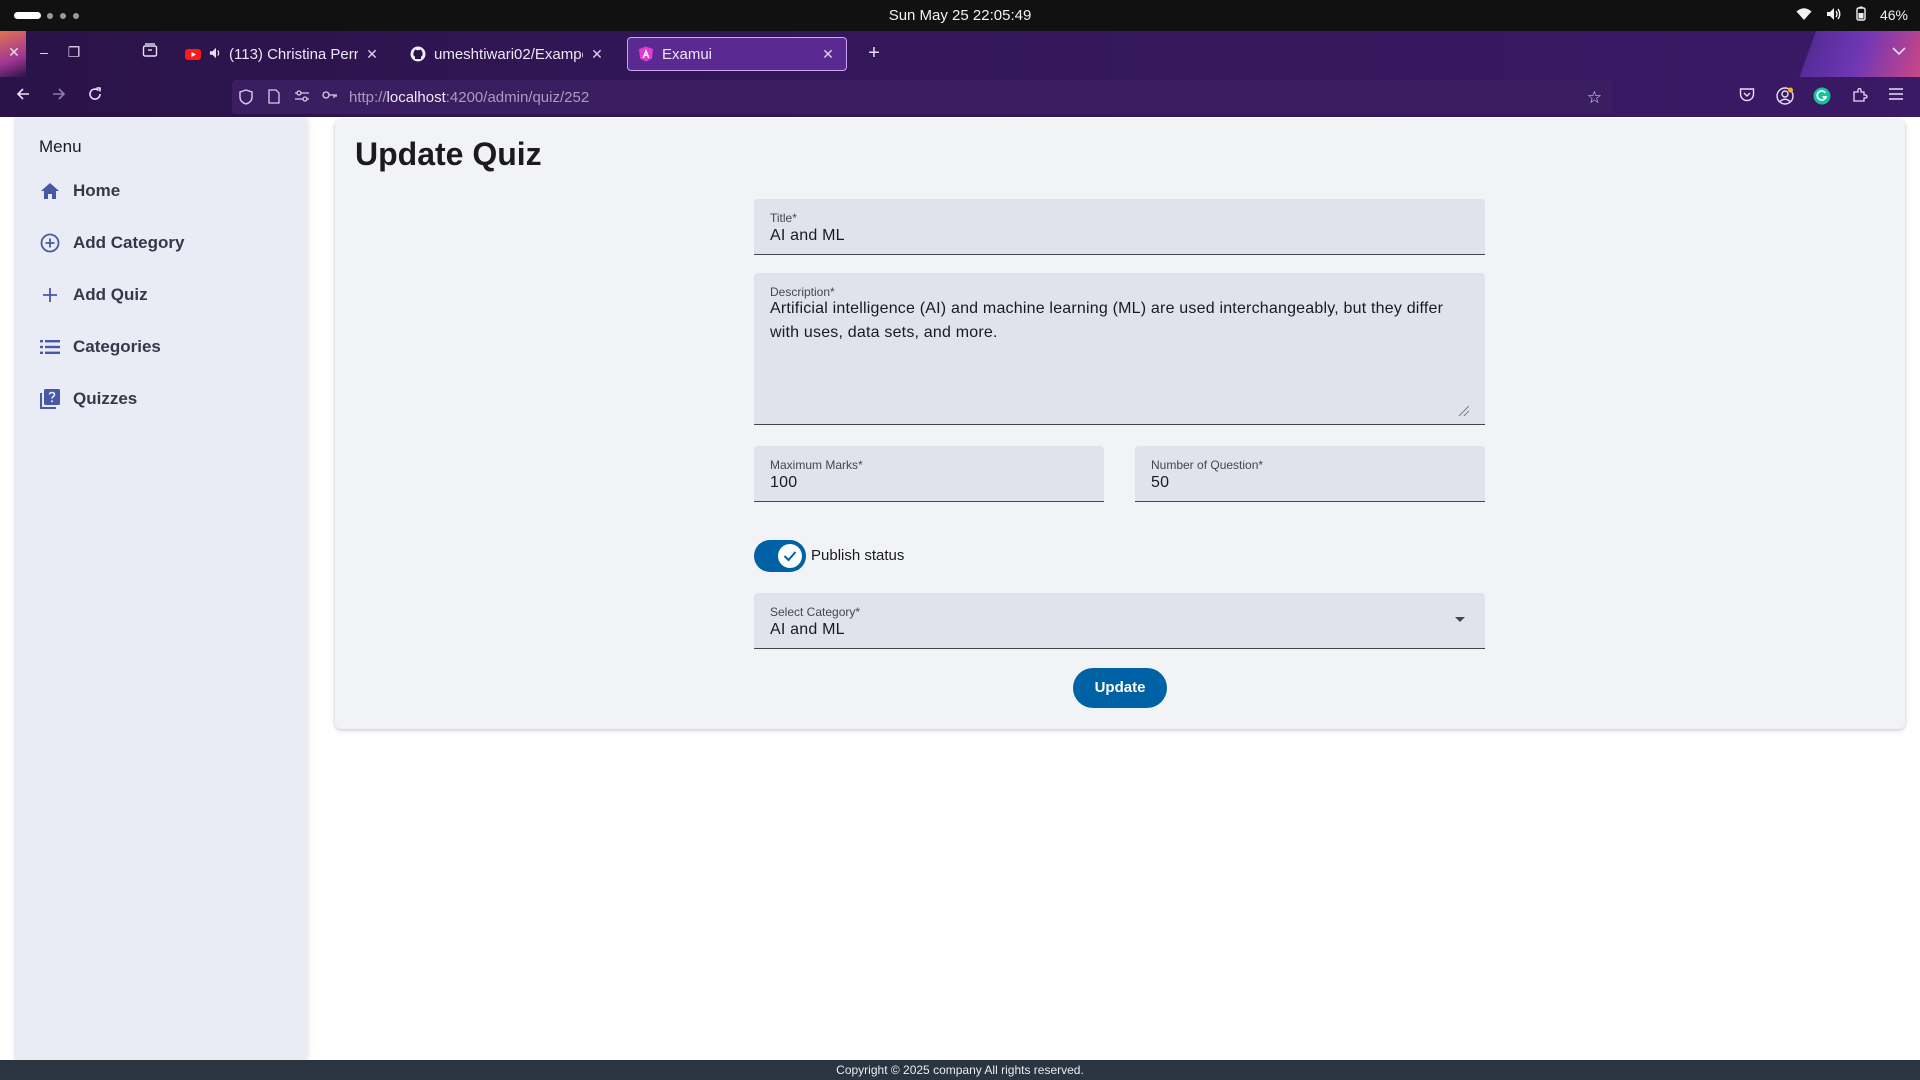 This screenshot has width=1920, height=1080. Describe the element at coordinates (293, 54) in the screenshot. I see `tab-label: (113) Christina Perri - A` at that location.